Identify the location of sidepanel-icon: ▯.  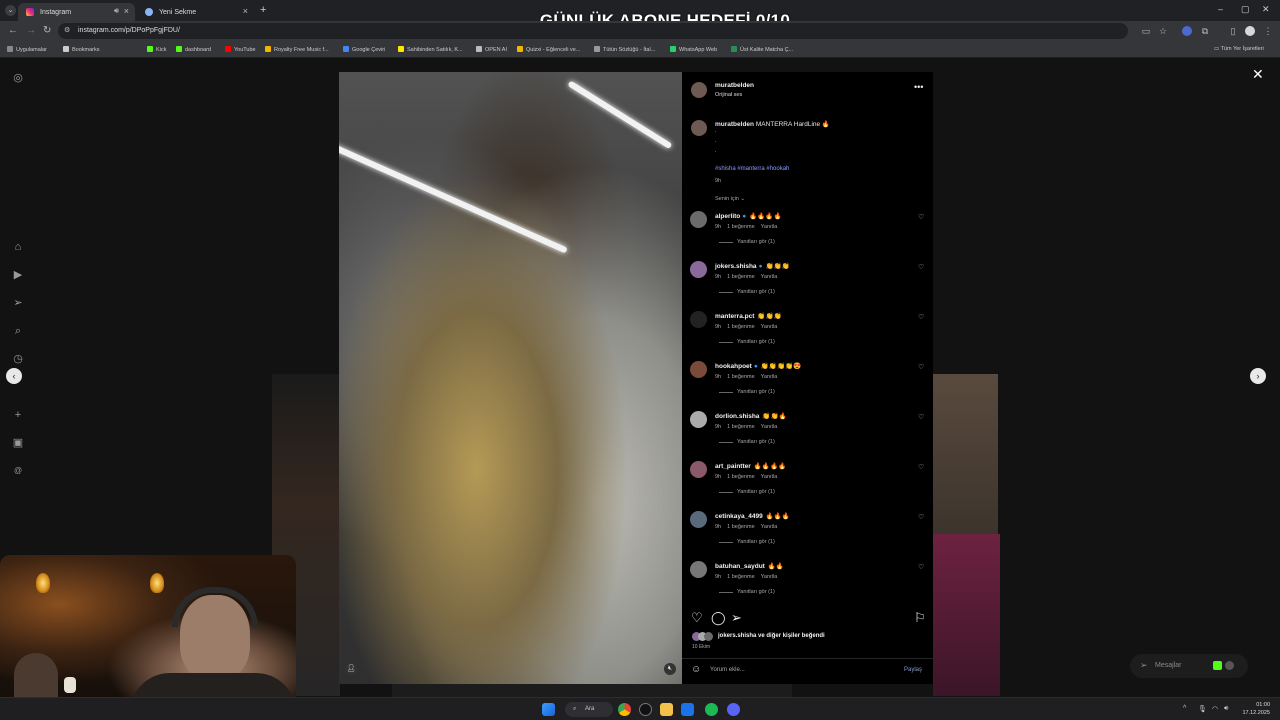
(1233, 31).